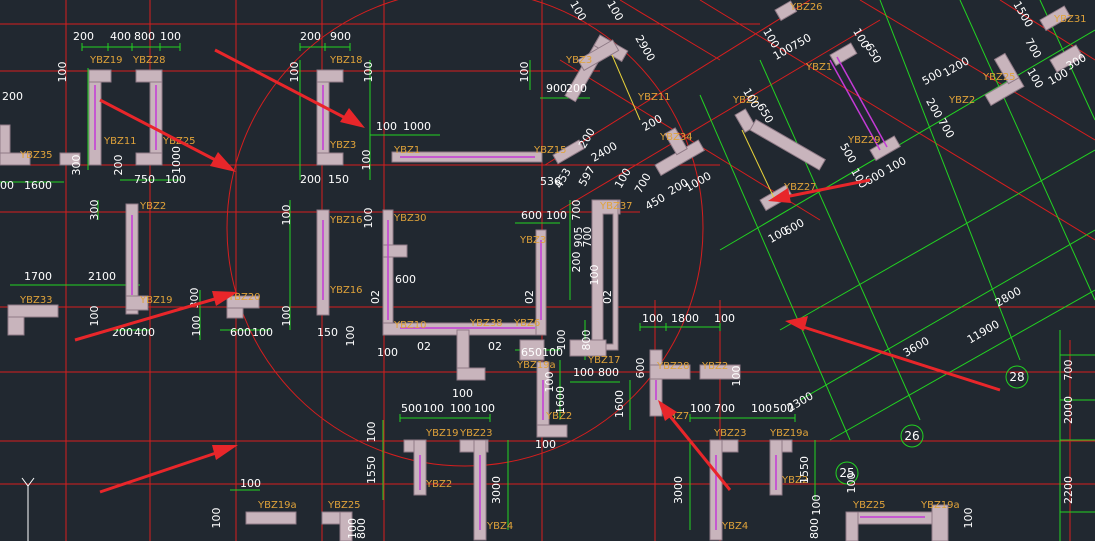 The width and height of the screenshot is (1095, 541). I want to click on component-label: YBZ35, so click(36, 155).